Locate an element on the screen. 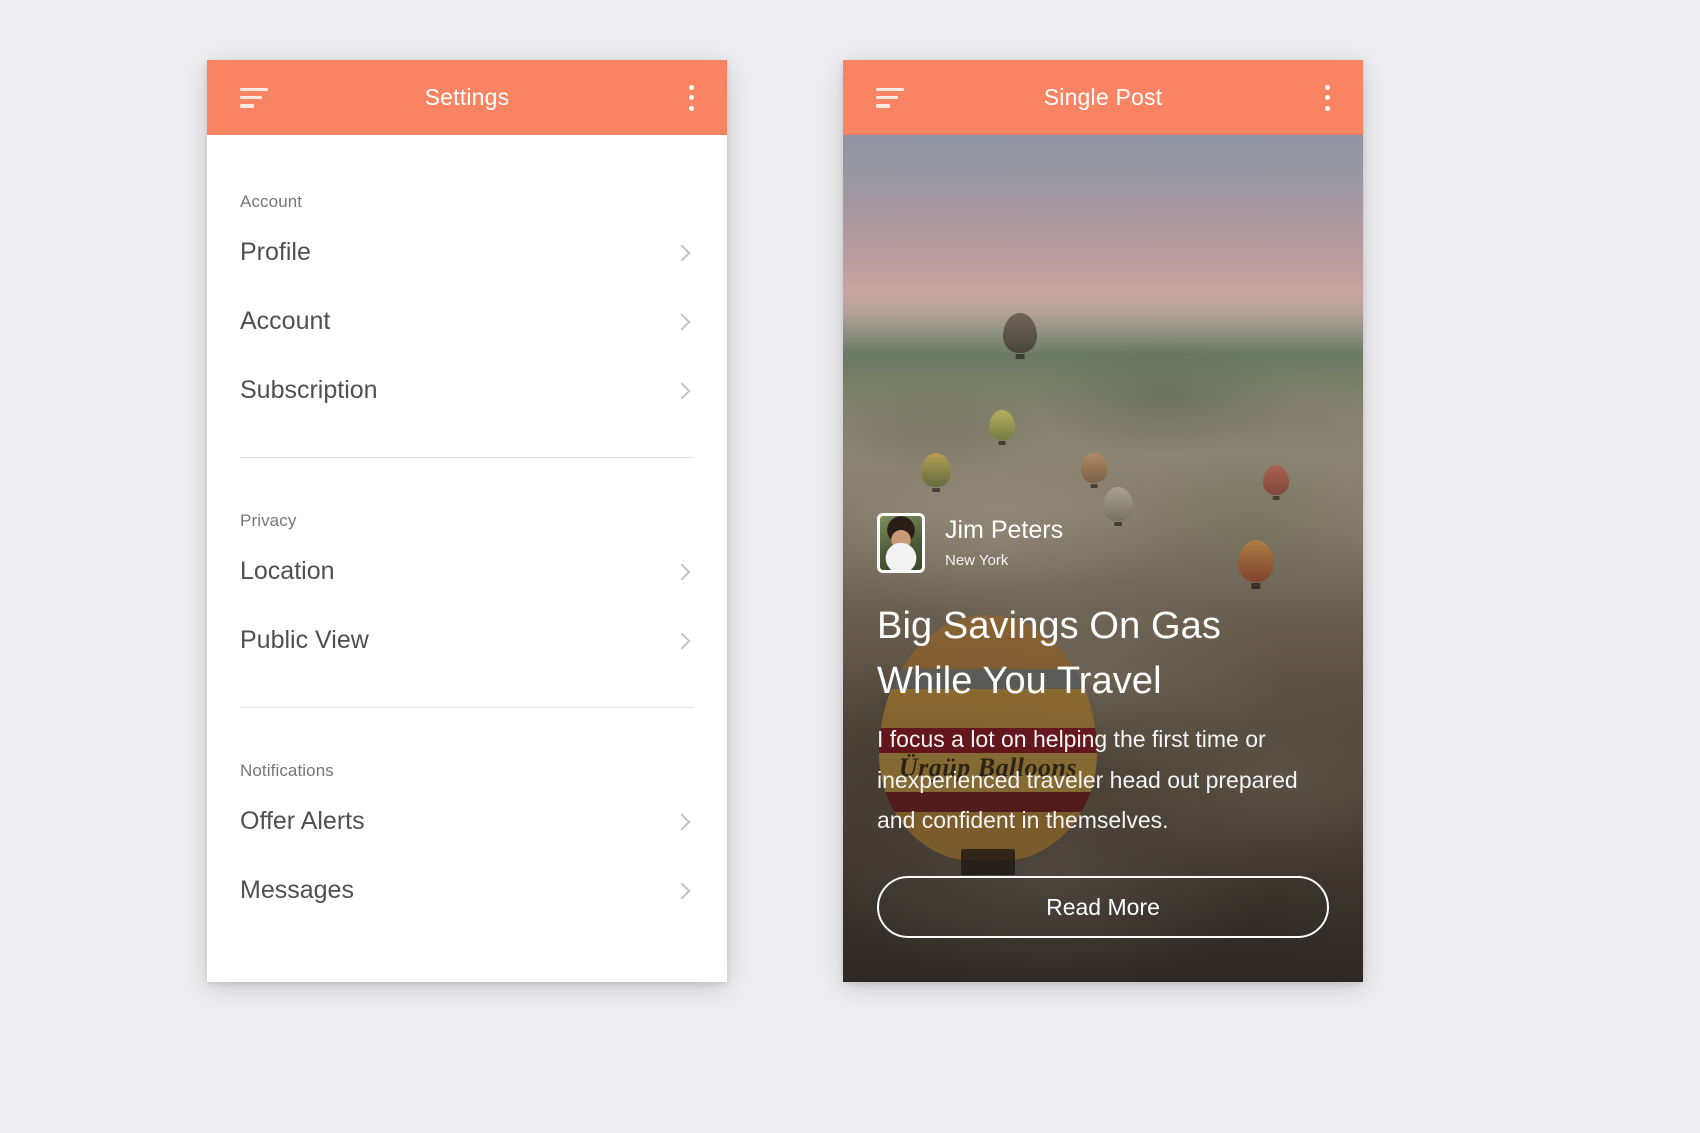  post-page-title: Single Post is located at coordinates (1103, 97).